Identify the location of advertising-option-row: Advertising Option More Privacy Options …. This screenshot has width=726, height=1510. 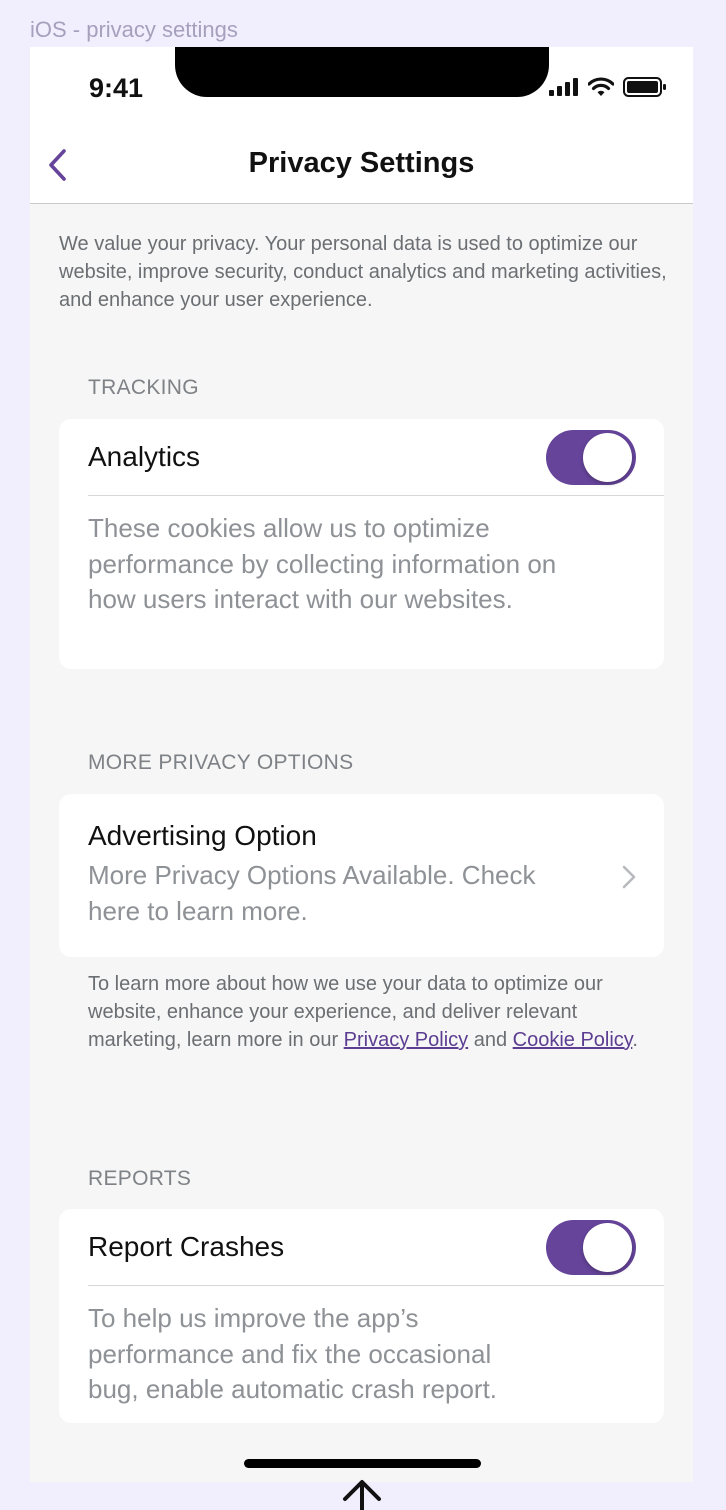
(361, 875).